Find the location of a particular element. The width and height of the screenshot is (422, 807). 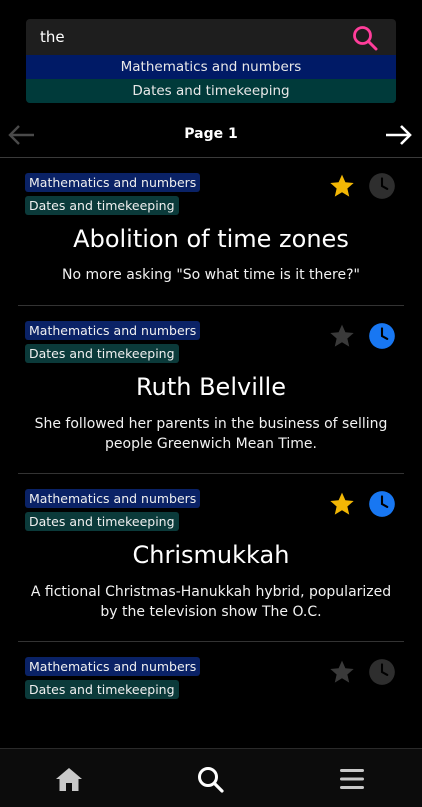

search-bar is located at coordinates (211, 37).